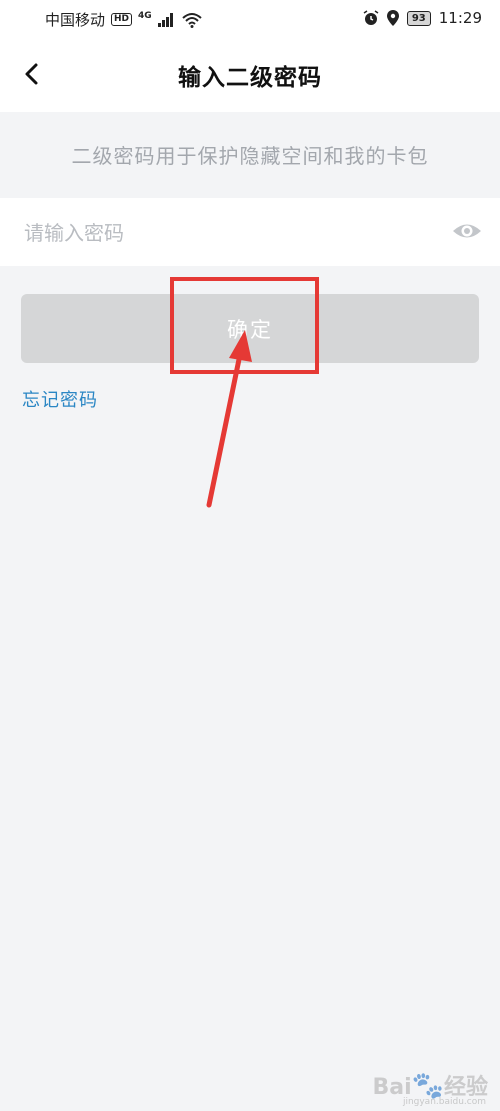  Describe the element at coordinates (250, 78) in the screenshot. I see `page-title: 输入二级密码` at that location.